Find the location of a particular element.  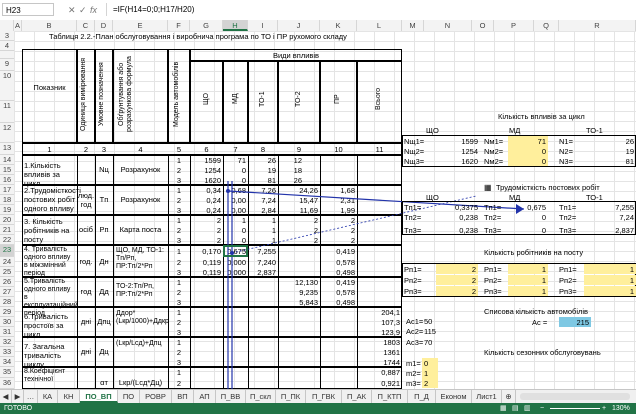

view-normal-icon: ▦ is located at coordinates (503, 408).